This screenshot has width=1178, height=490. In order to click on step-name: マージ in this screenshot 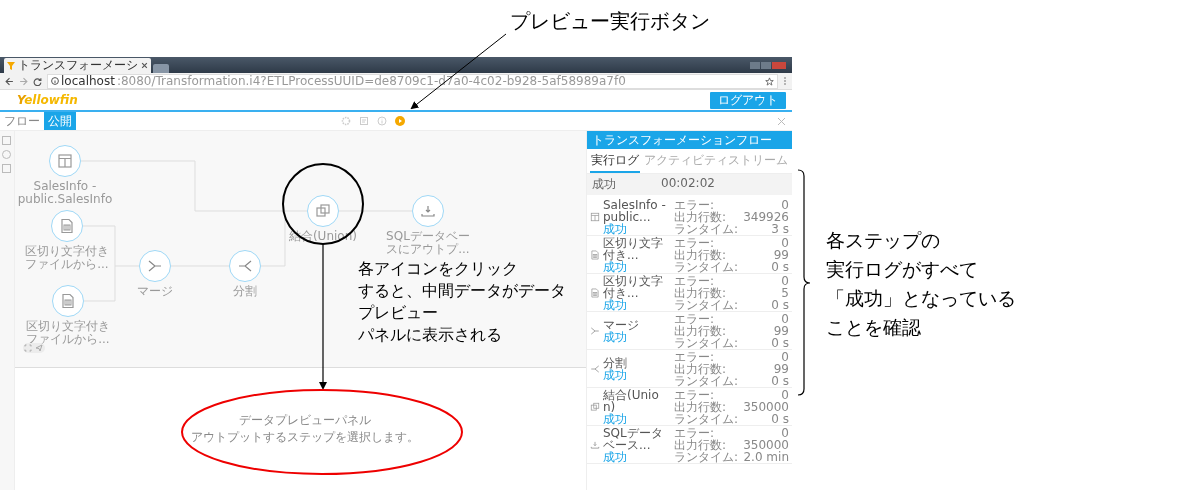, I will do `click(621, 324)`.